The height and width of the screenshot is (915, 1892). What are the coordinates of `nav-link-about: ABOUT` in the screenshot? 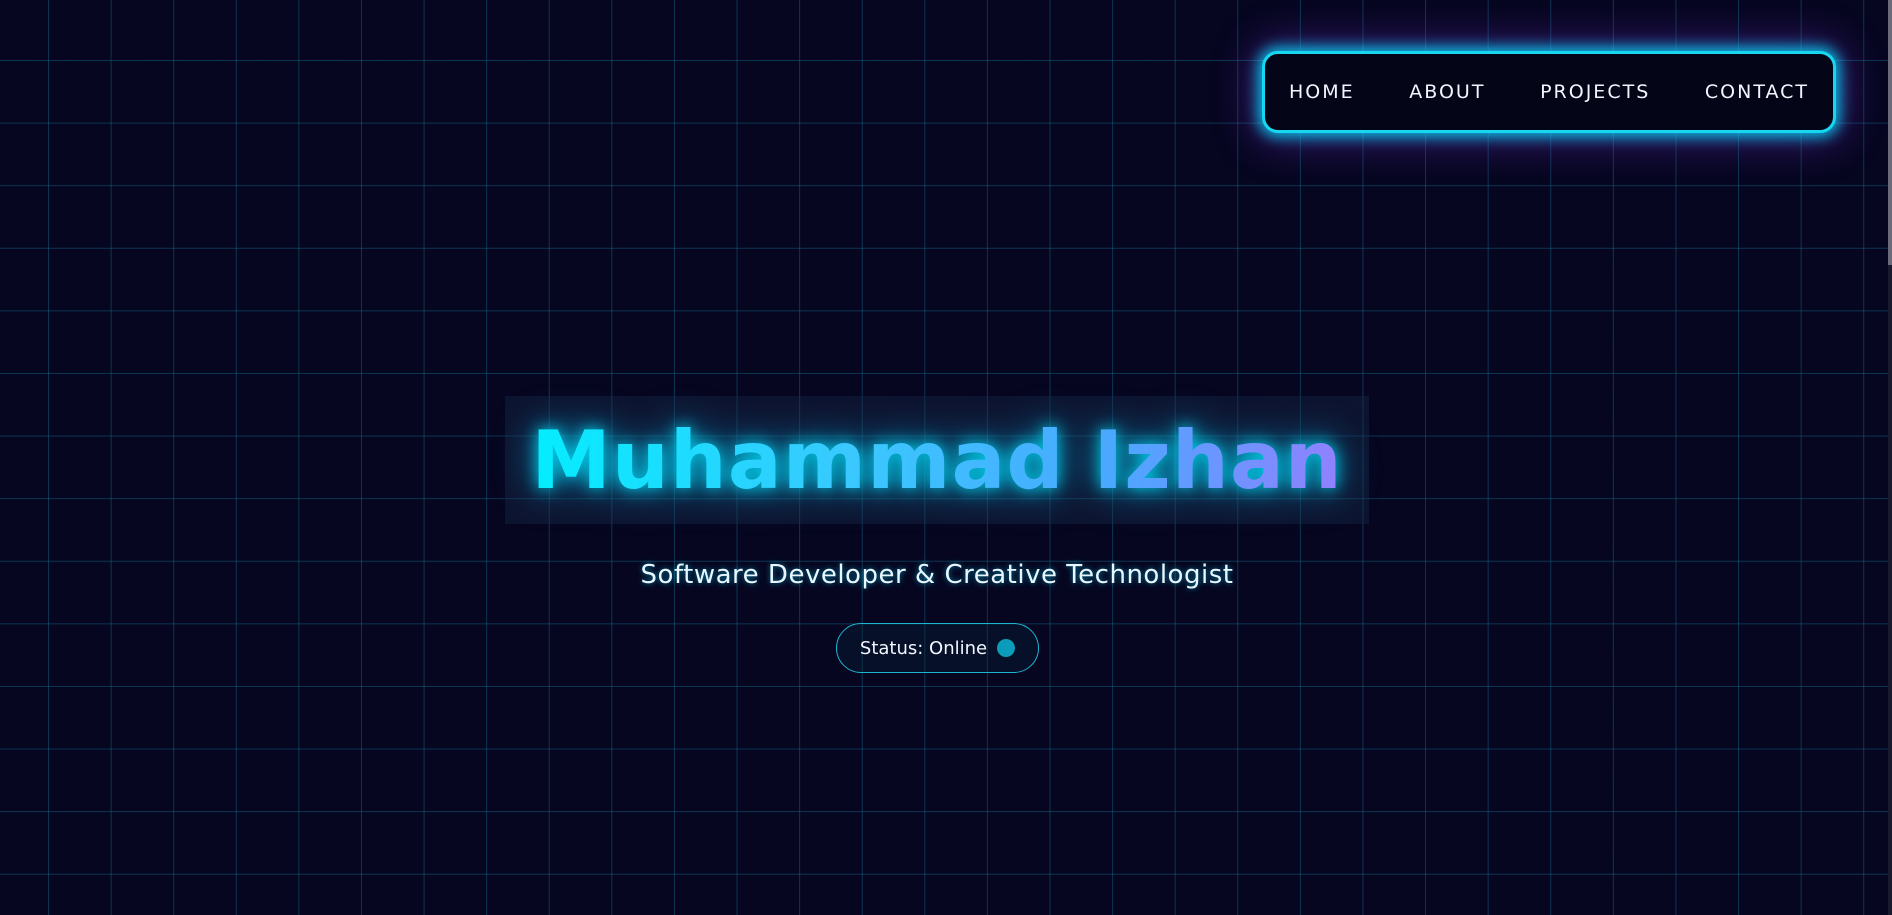 It's located at (1447, 92).